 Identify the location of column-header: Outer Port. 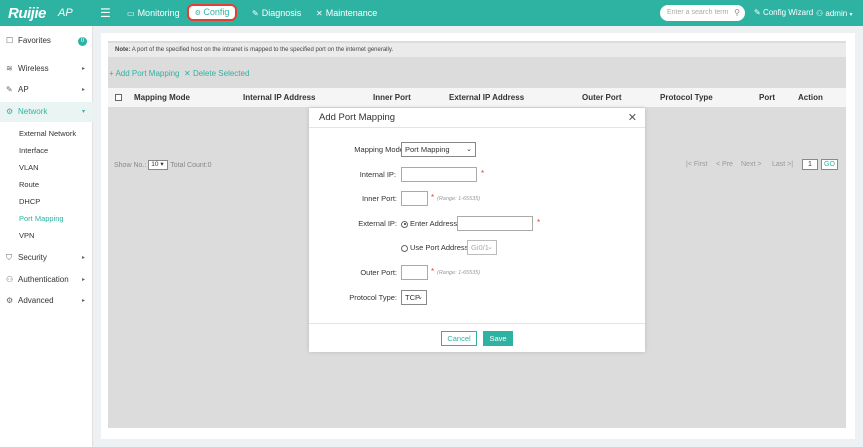
(602, 97).